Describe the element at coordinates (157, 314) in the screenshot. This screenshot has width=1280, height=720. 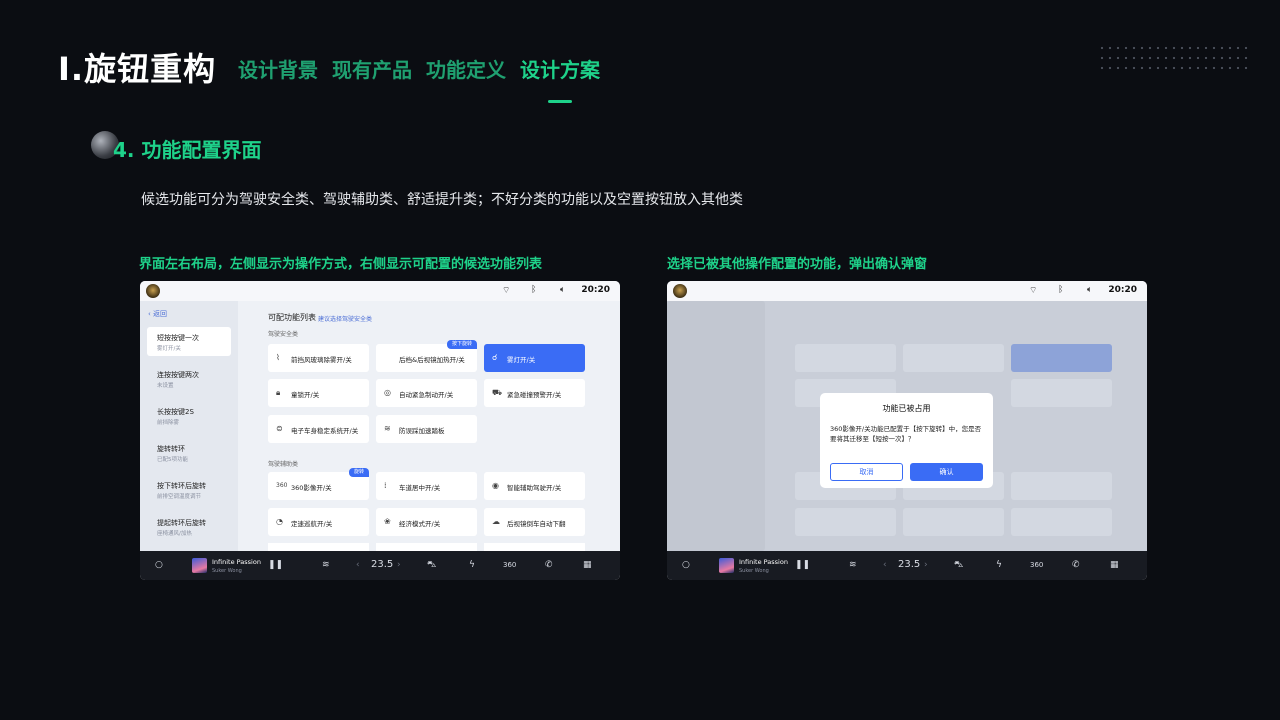
I see `back-button: ‹ 返回` at that location.